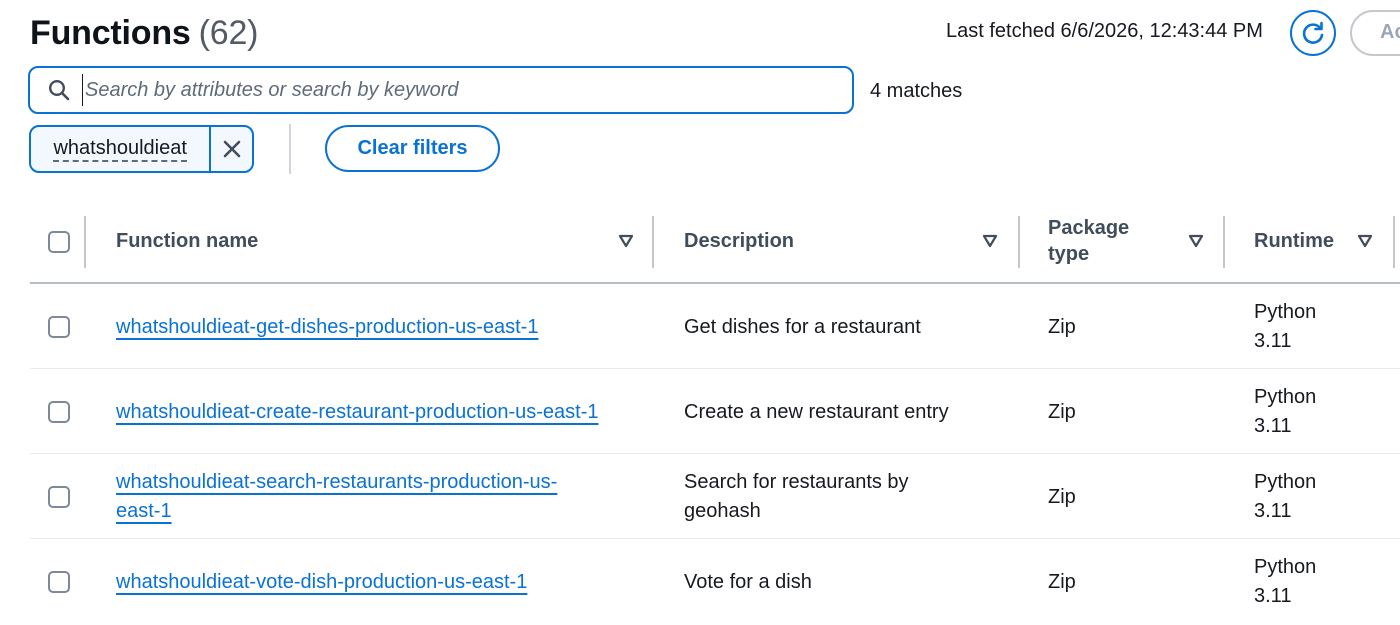  What do you see at coordinates (290, 149) in the screenshot?
I see `filter-divider` at bounding box center [290, 149].